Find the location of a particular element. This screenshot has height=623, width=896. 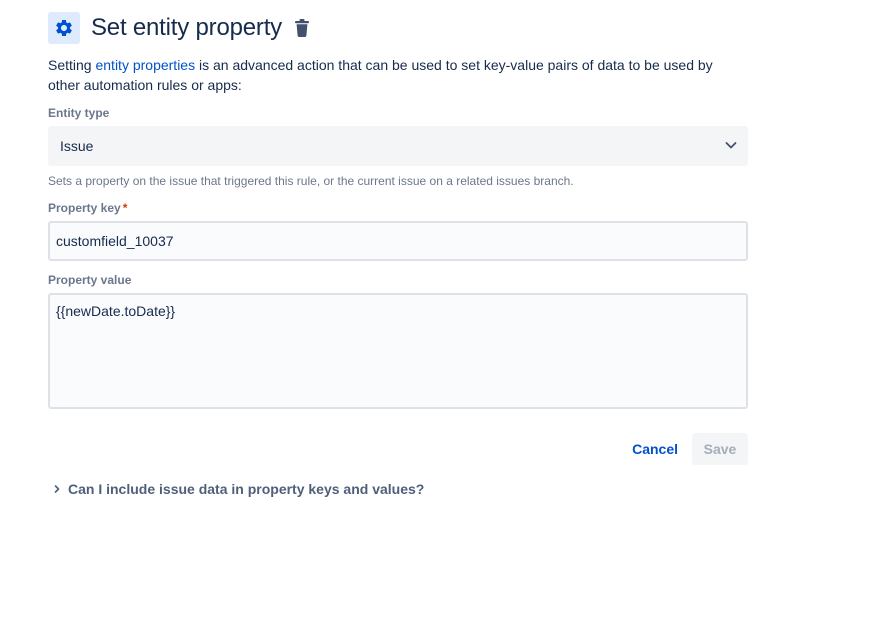

property-key-label-text: Property key is located at coordinates (84, 208).